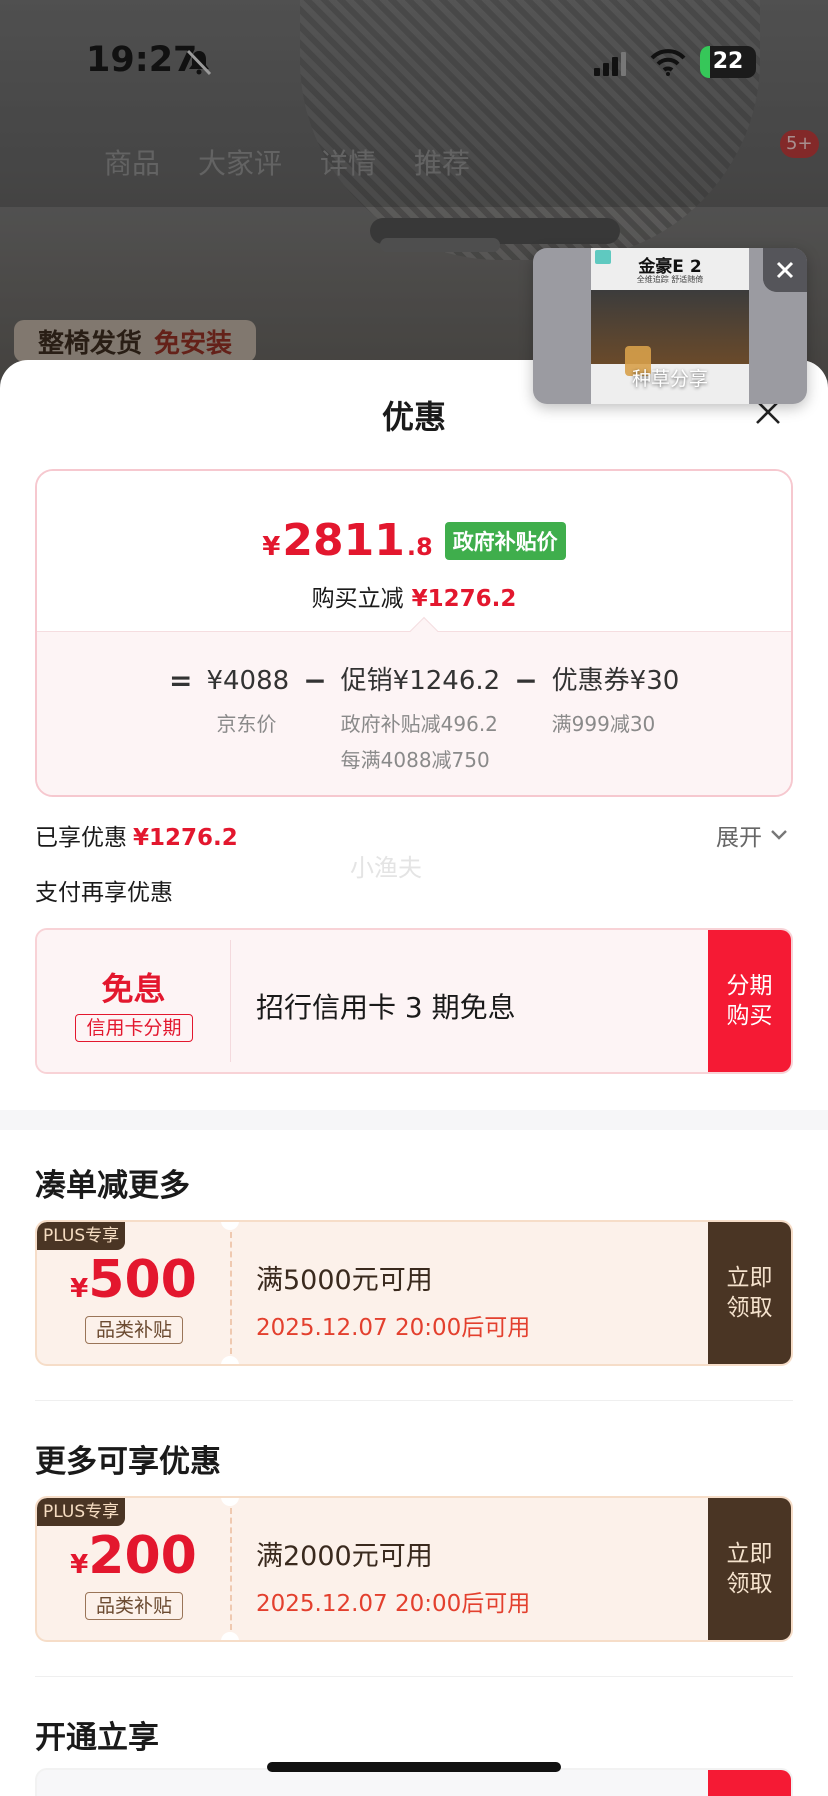  What do you see at coordinates (670, 333) in the screenshot?
I see `video-picture` at bounding box center [670, 333].